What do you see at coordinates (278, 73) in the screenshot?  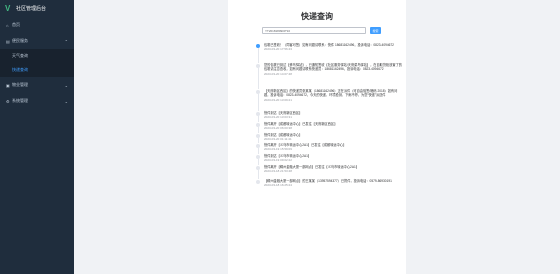 I see `timeline-timestamp: 2023-03-20 14:07:48` at bounding box center [278, 73].